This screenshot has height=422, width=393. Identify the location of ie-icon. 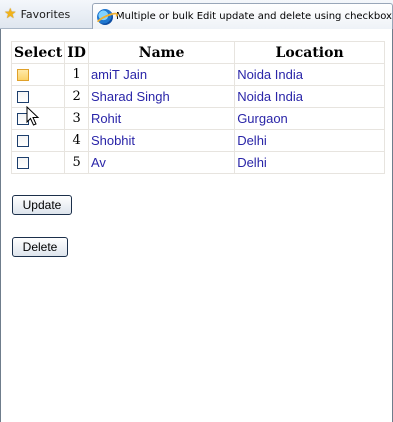
(105, 16).